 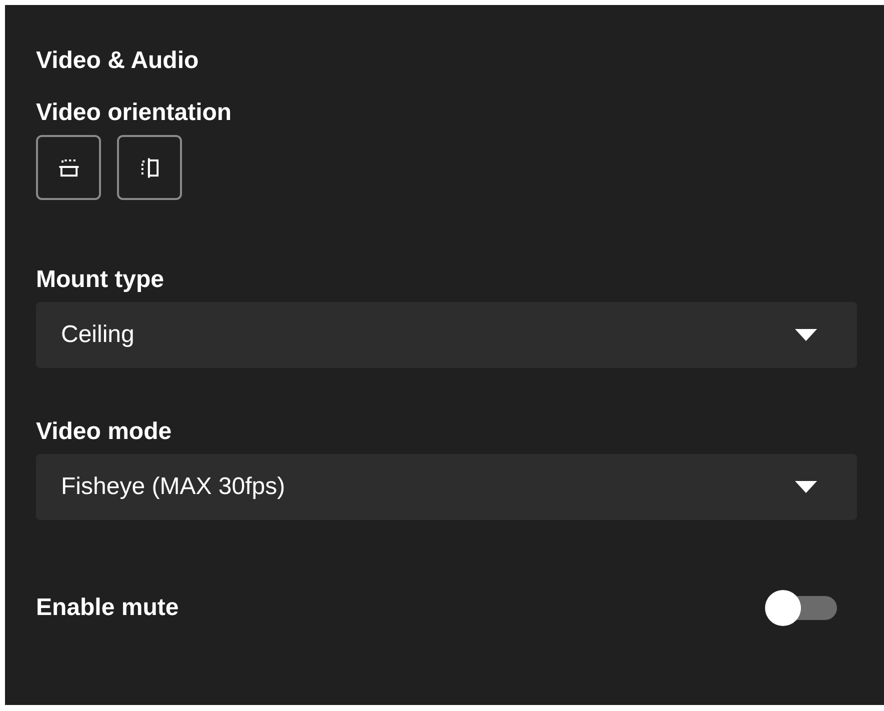 What do you see at coordinates (118, 61) in the screenshot?
I see `section-title: Video & Audio` at bounding box center [118, 61].